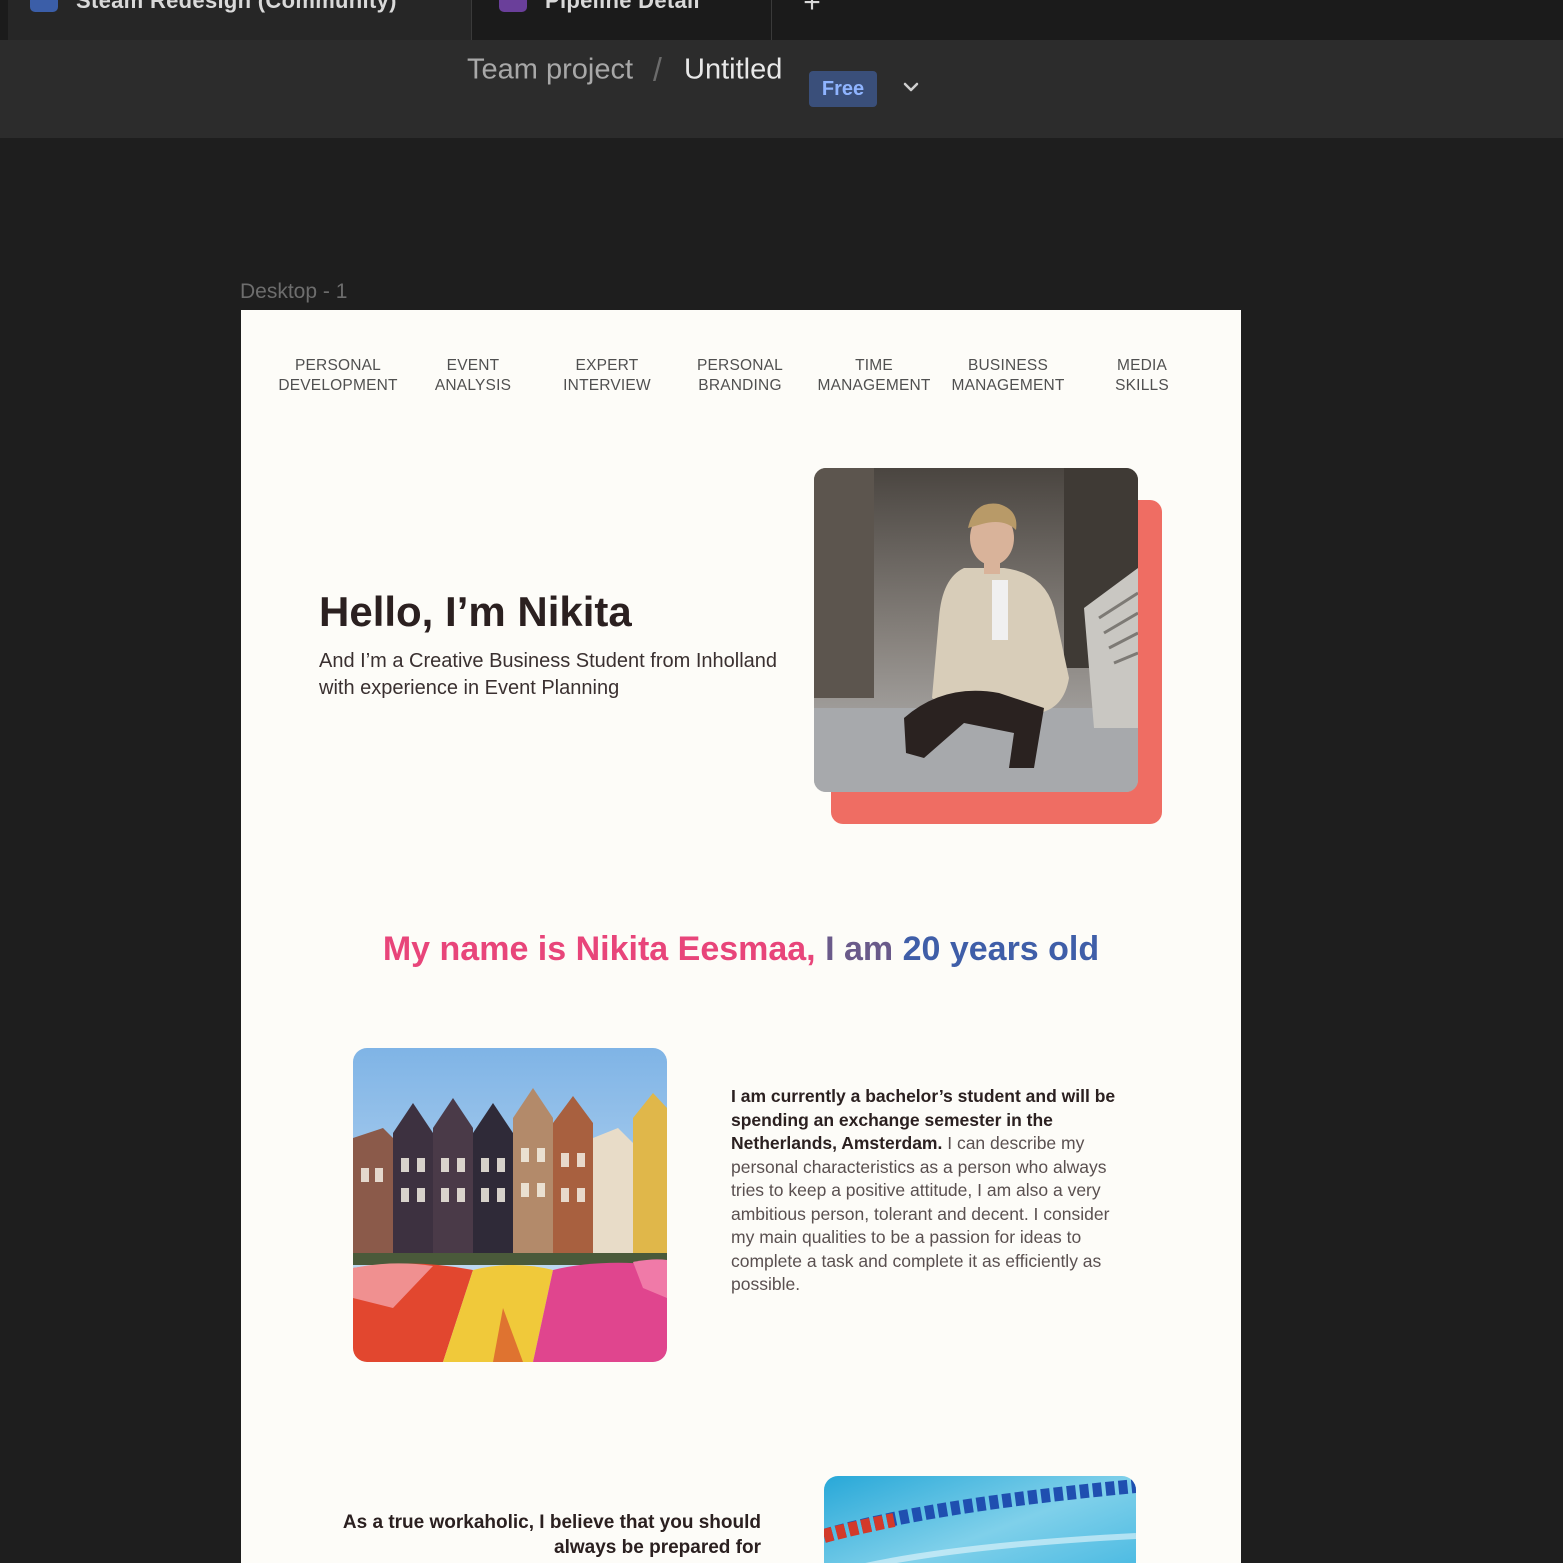 The image size is (1563, 1563). Describe the element at coordinates (473, 376) in the screenshot. I see `nav-event-analysis: Event Analysis` at that location.